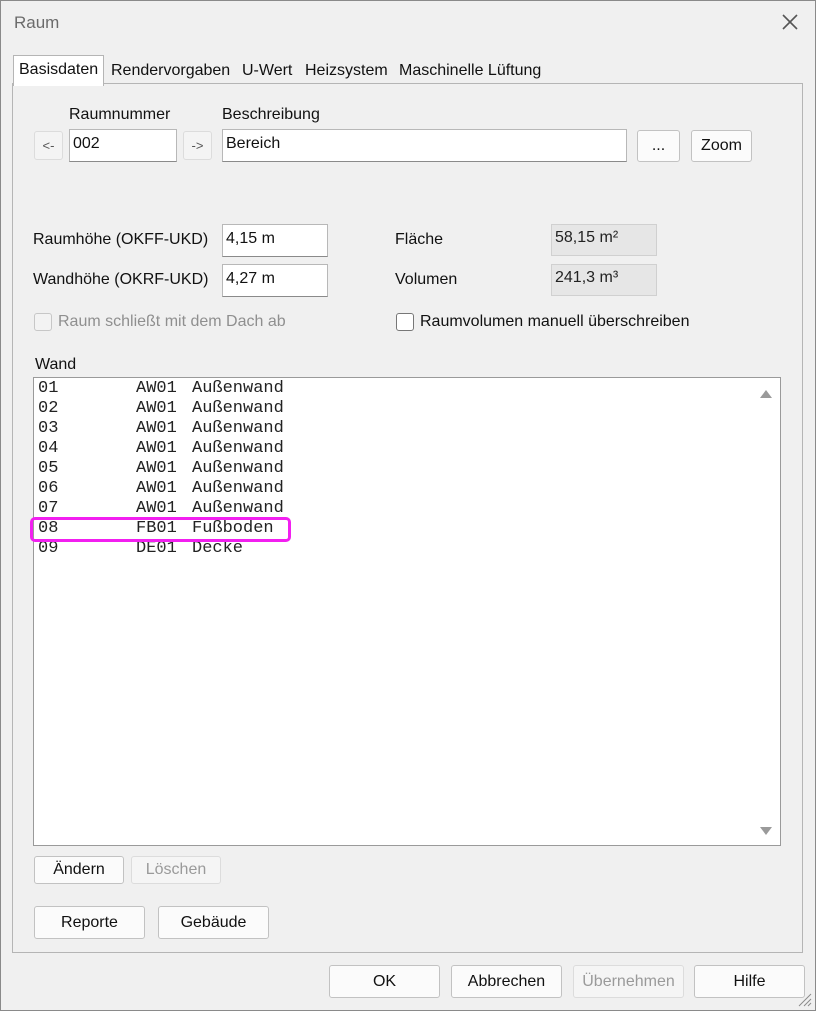 This screenshot has width=816, height=1011. Describe the element at coordinates (628, 981) in the screenshot. I see `apply-button: Übernehmen` at that location.